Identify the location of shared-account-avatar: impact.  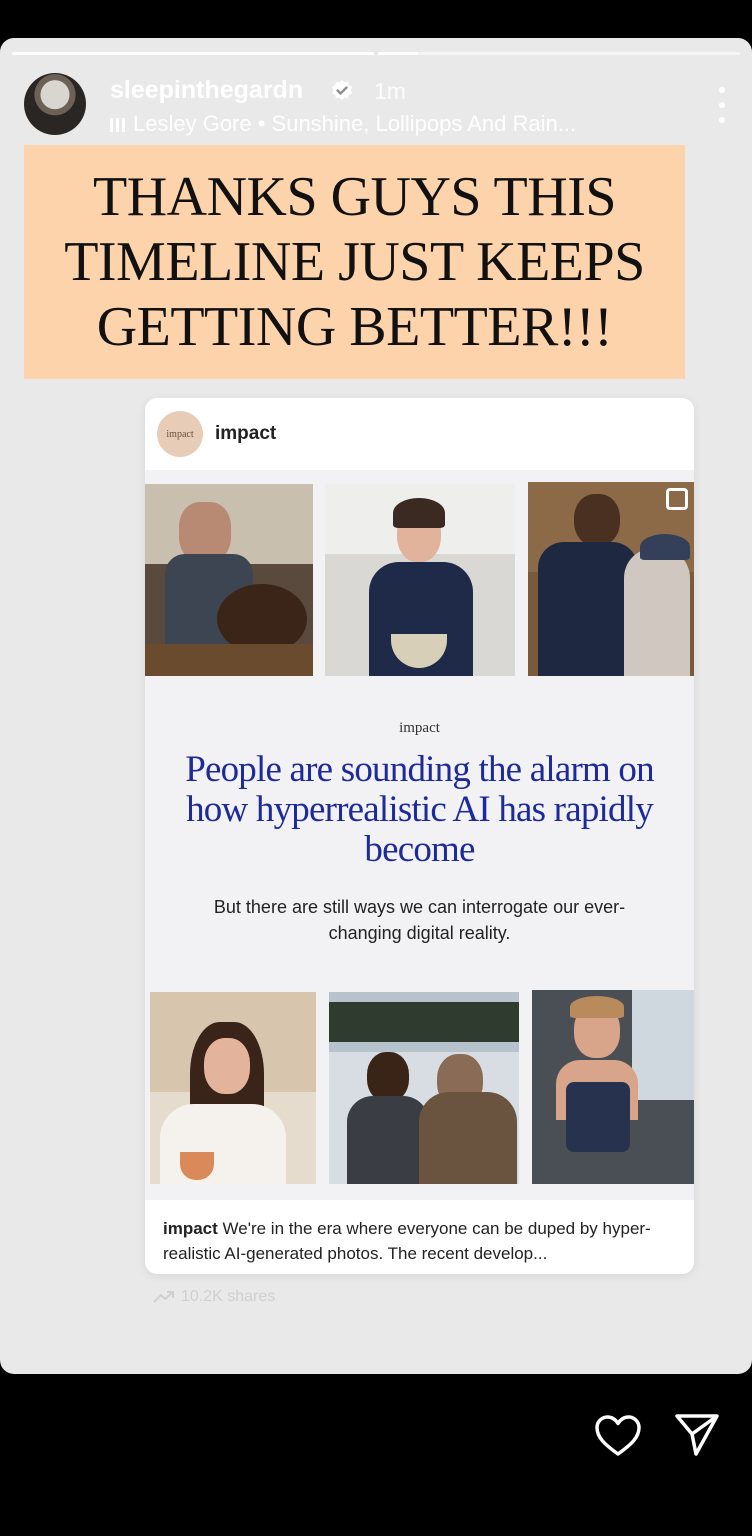
(180, 434).